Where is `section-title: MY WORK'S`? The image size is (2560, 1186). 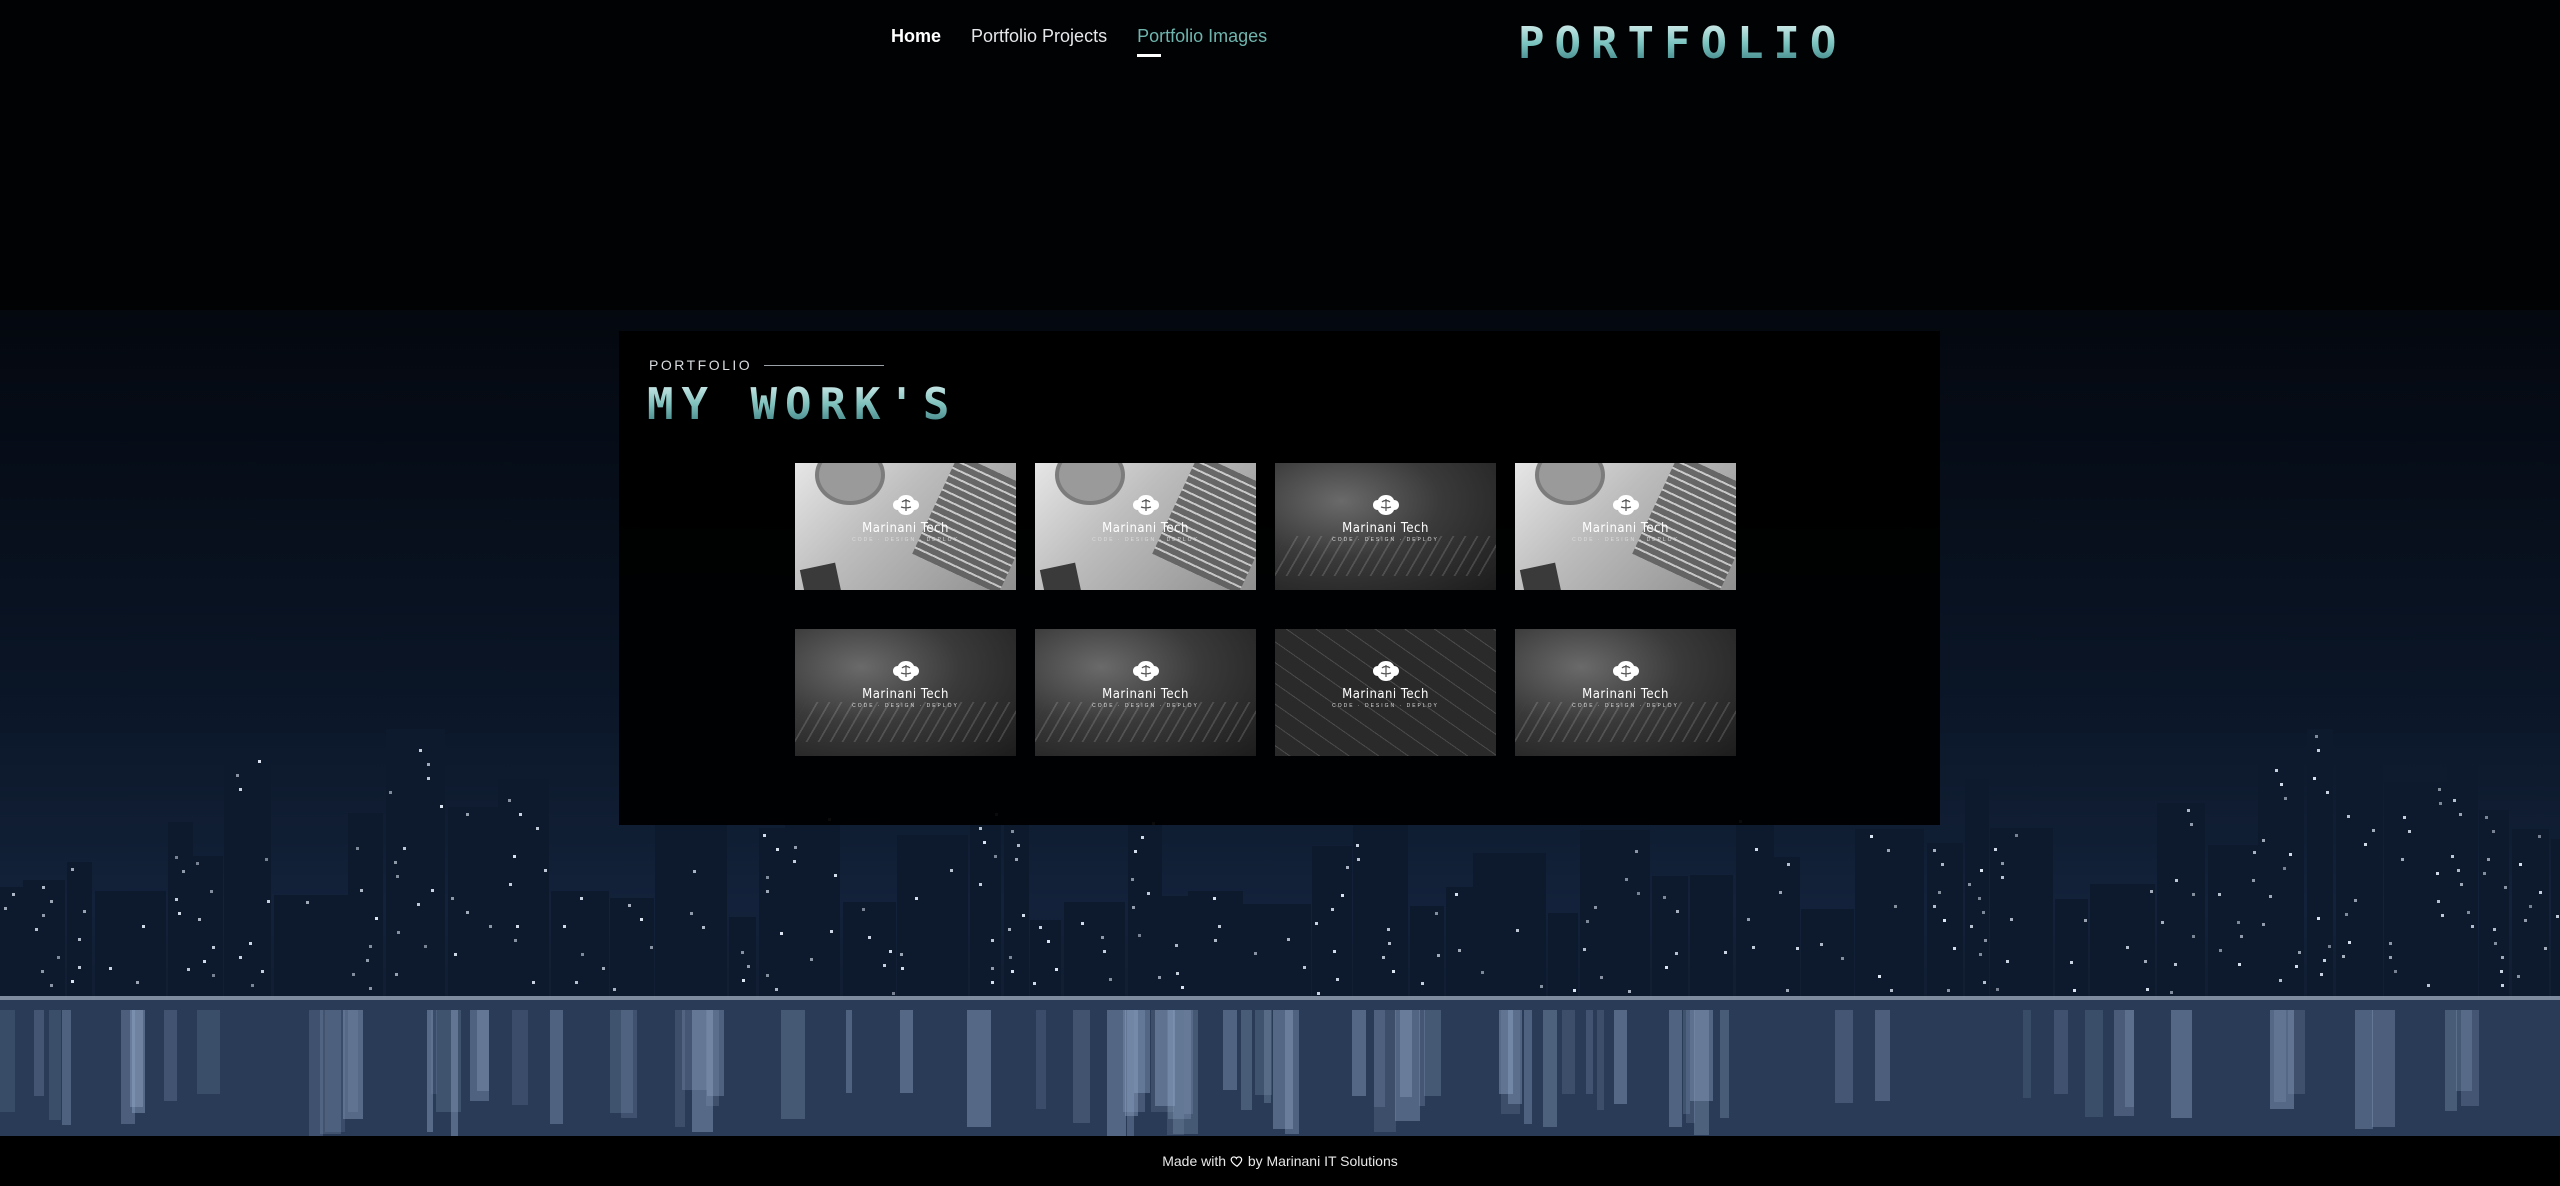
section-title: MY WORK'S is located at coordinates (802, 404).